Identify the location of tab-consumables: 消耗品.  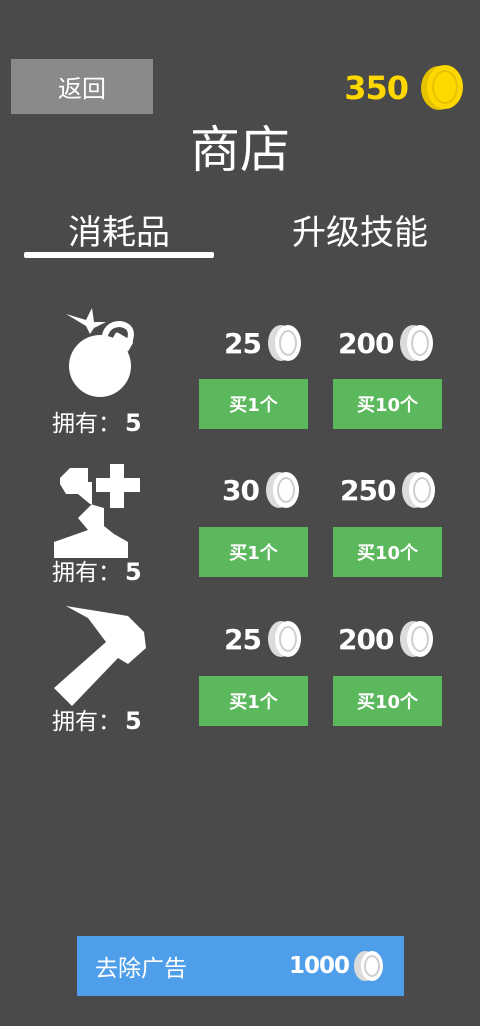
(119, 229).